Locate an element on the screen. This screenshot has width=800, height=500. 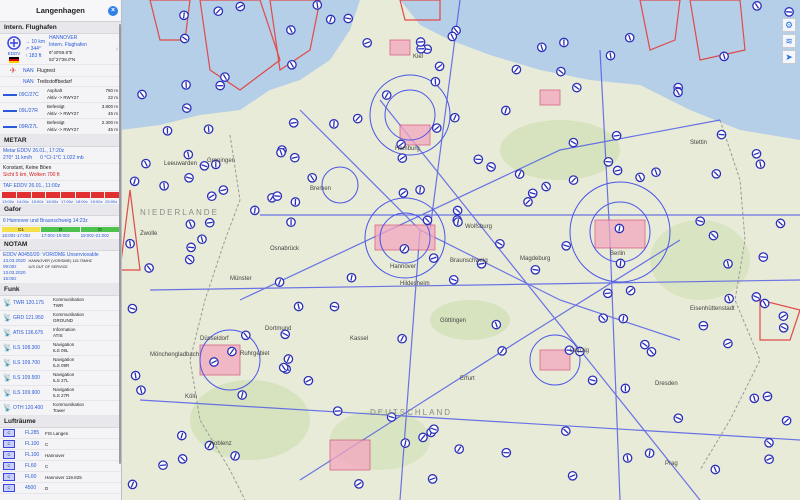
funk-row: 📡 ILS 109.500 Navigation ILS 27L is located at coordinates (60, 378).